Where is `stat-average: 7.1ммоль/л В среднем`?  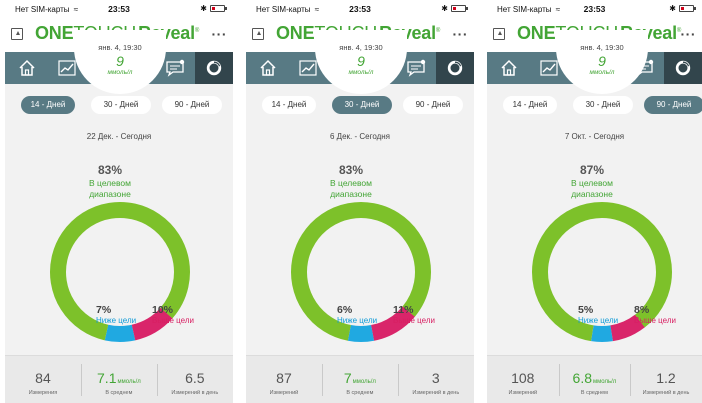
stat-average: 7.1ммоль/л В среднем is located at coordinates (119, 379).